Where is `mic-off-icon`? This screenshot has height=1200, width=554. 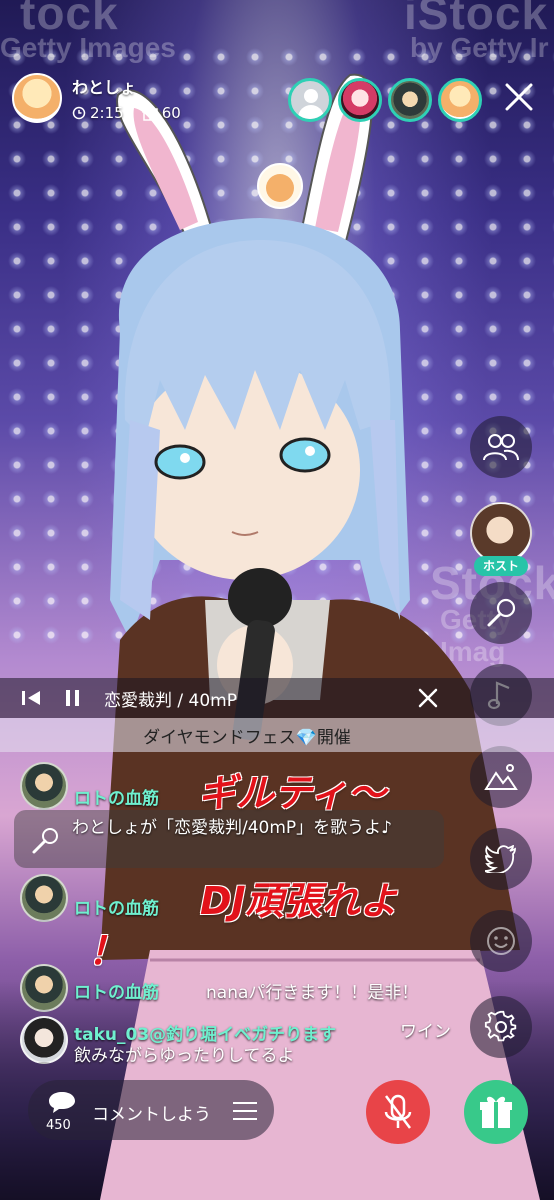 mic-off-icon is located at coordinates (398, 1111).